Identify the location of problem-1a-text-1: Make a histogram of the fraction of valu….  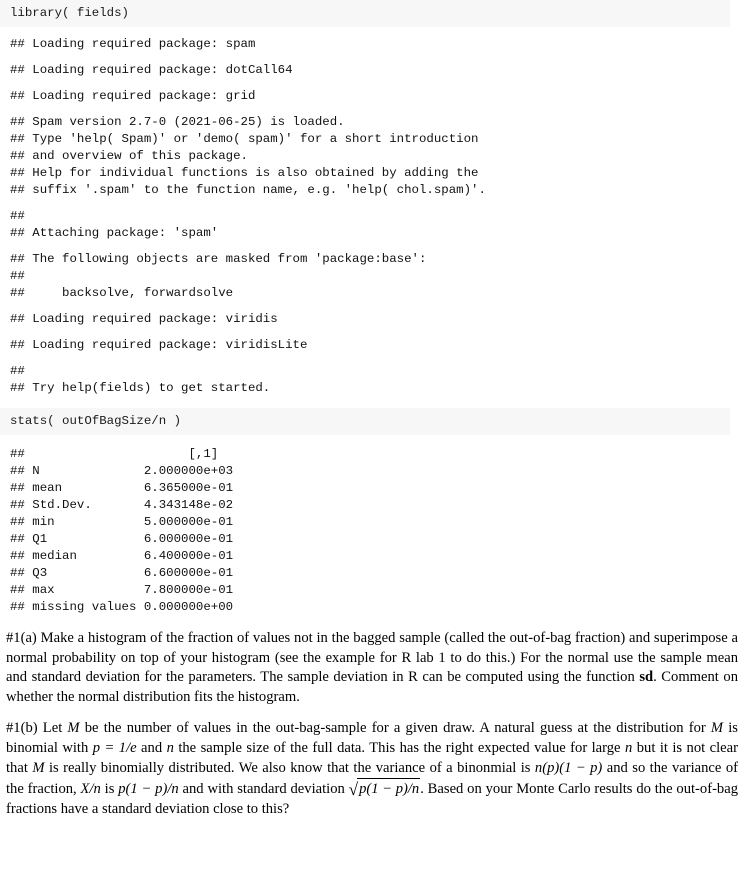
(372, 658).